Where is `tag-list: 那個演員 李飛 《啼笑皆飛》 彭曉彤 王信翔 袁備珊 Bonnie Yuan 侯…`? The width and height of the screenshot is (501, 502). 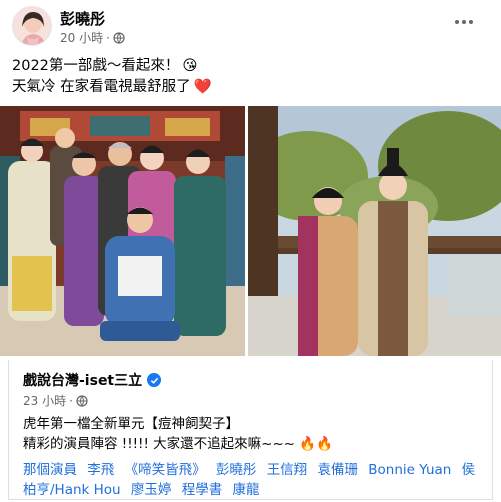
tag-list: 那個演員 李飛 《啼笑皆飛》 彭曉彤 王信翔 袁備珊 Bonnie Yuan 侯… is located at coordinates (255, 480).